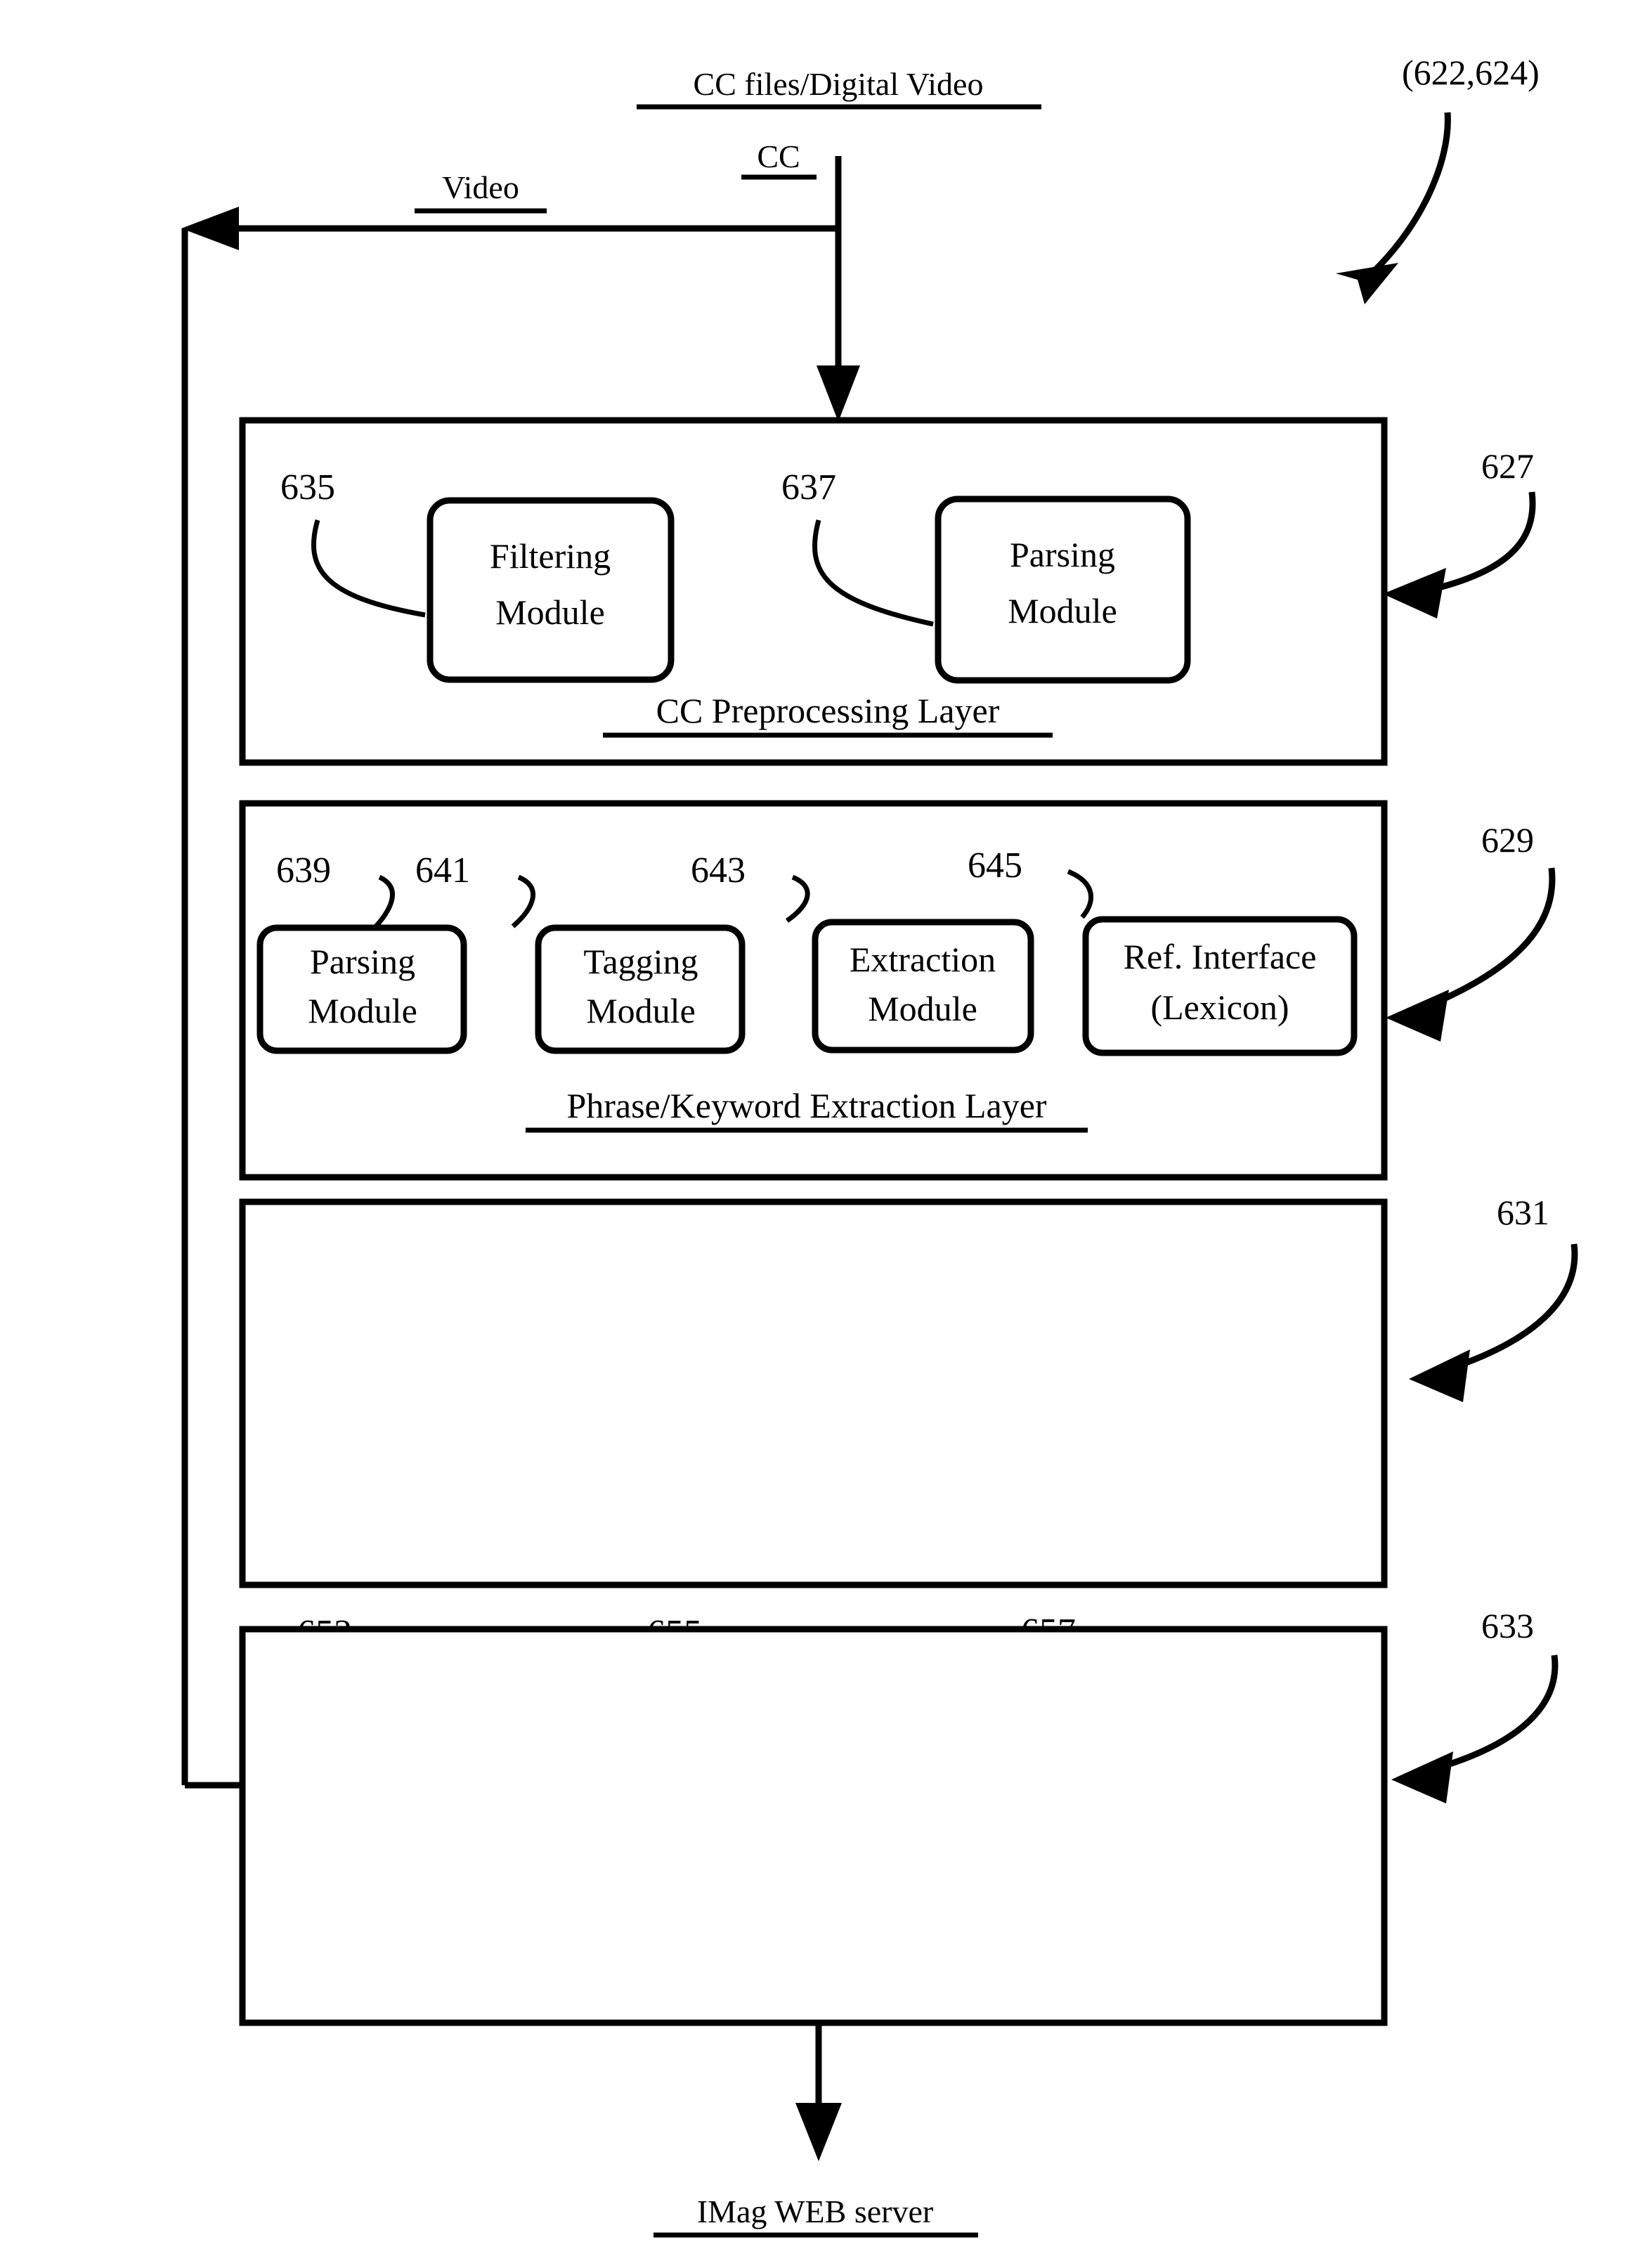 The width and height of the screenshot is (1652, 2254). Describe the element at coordinates (806, 1105) in the screenshot. I see `layer-2-title: Phrase/Keyword Extraction Layer` at that location.